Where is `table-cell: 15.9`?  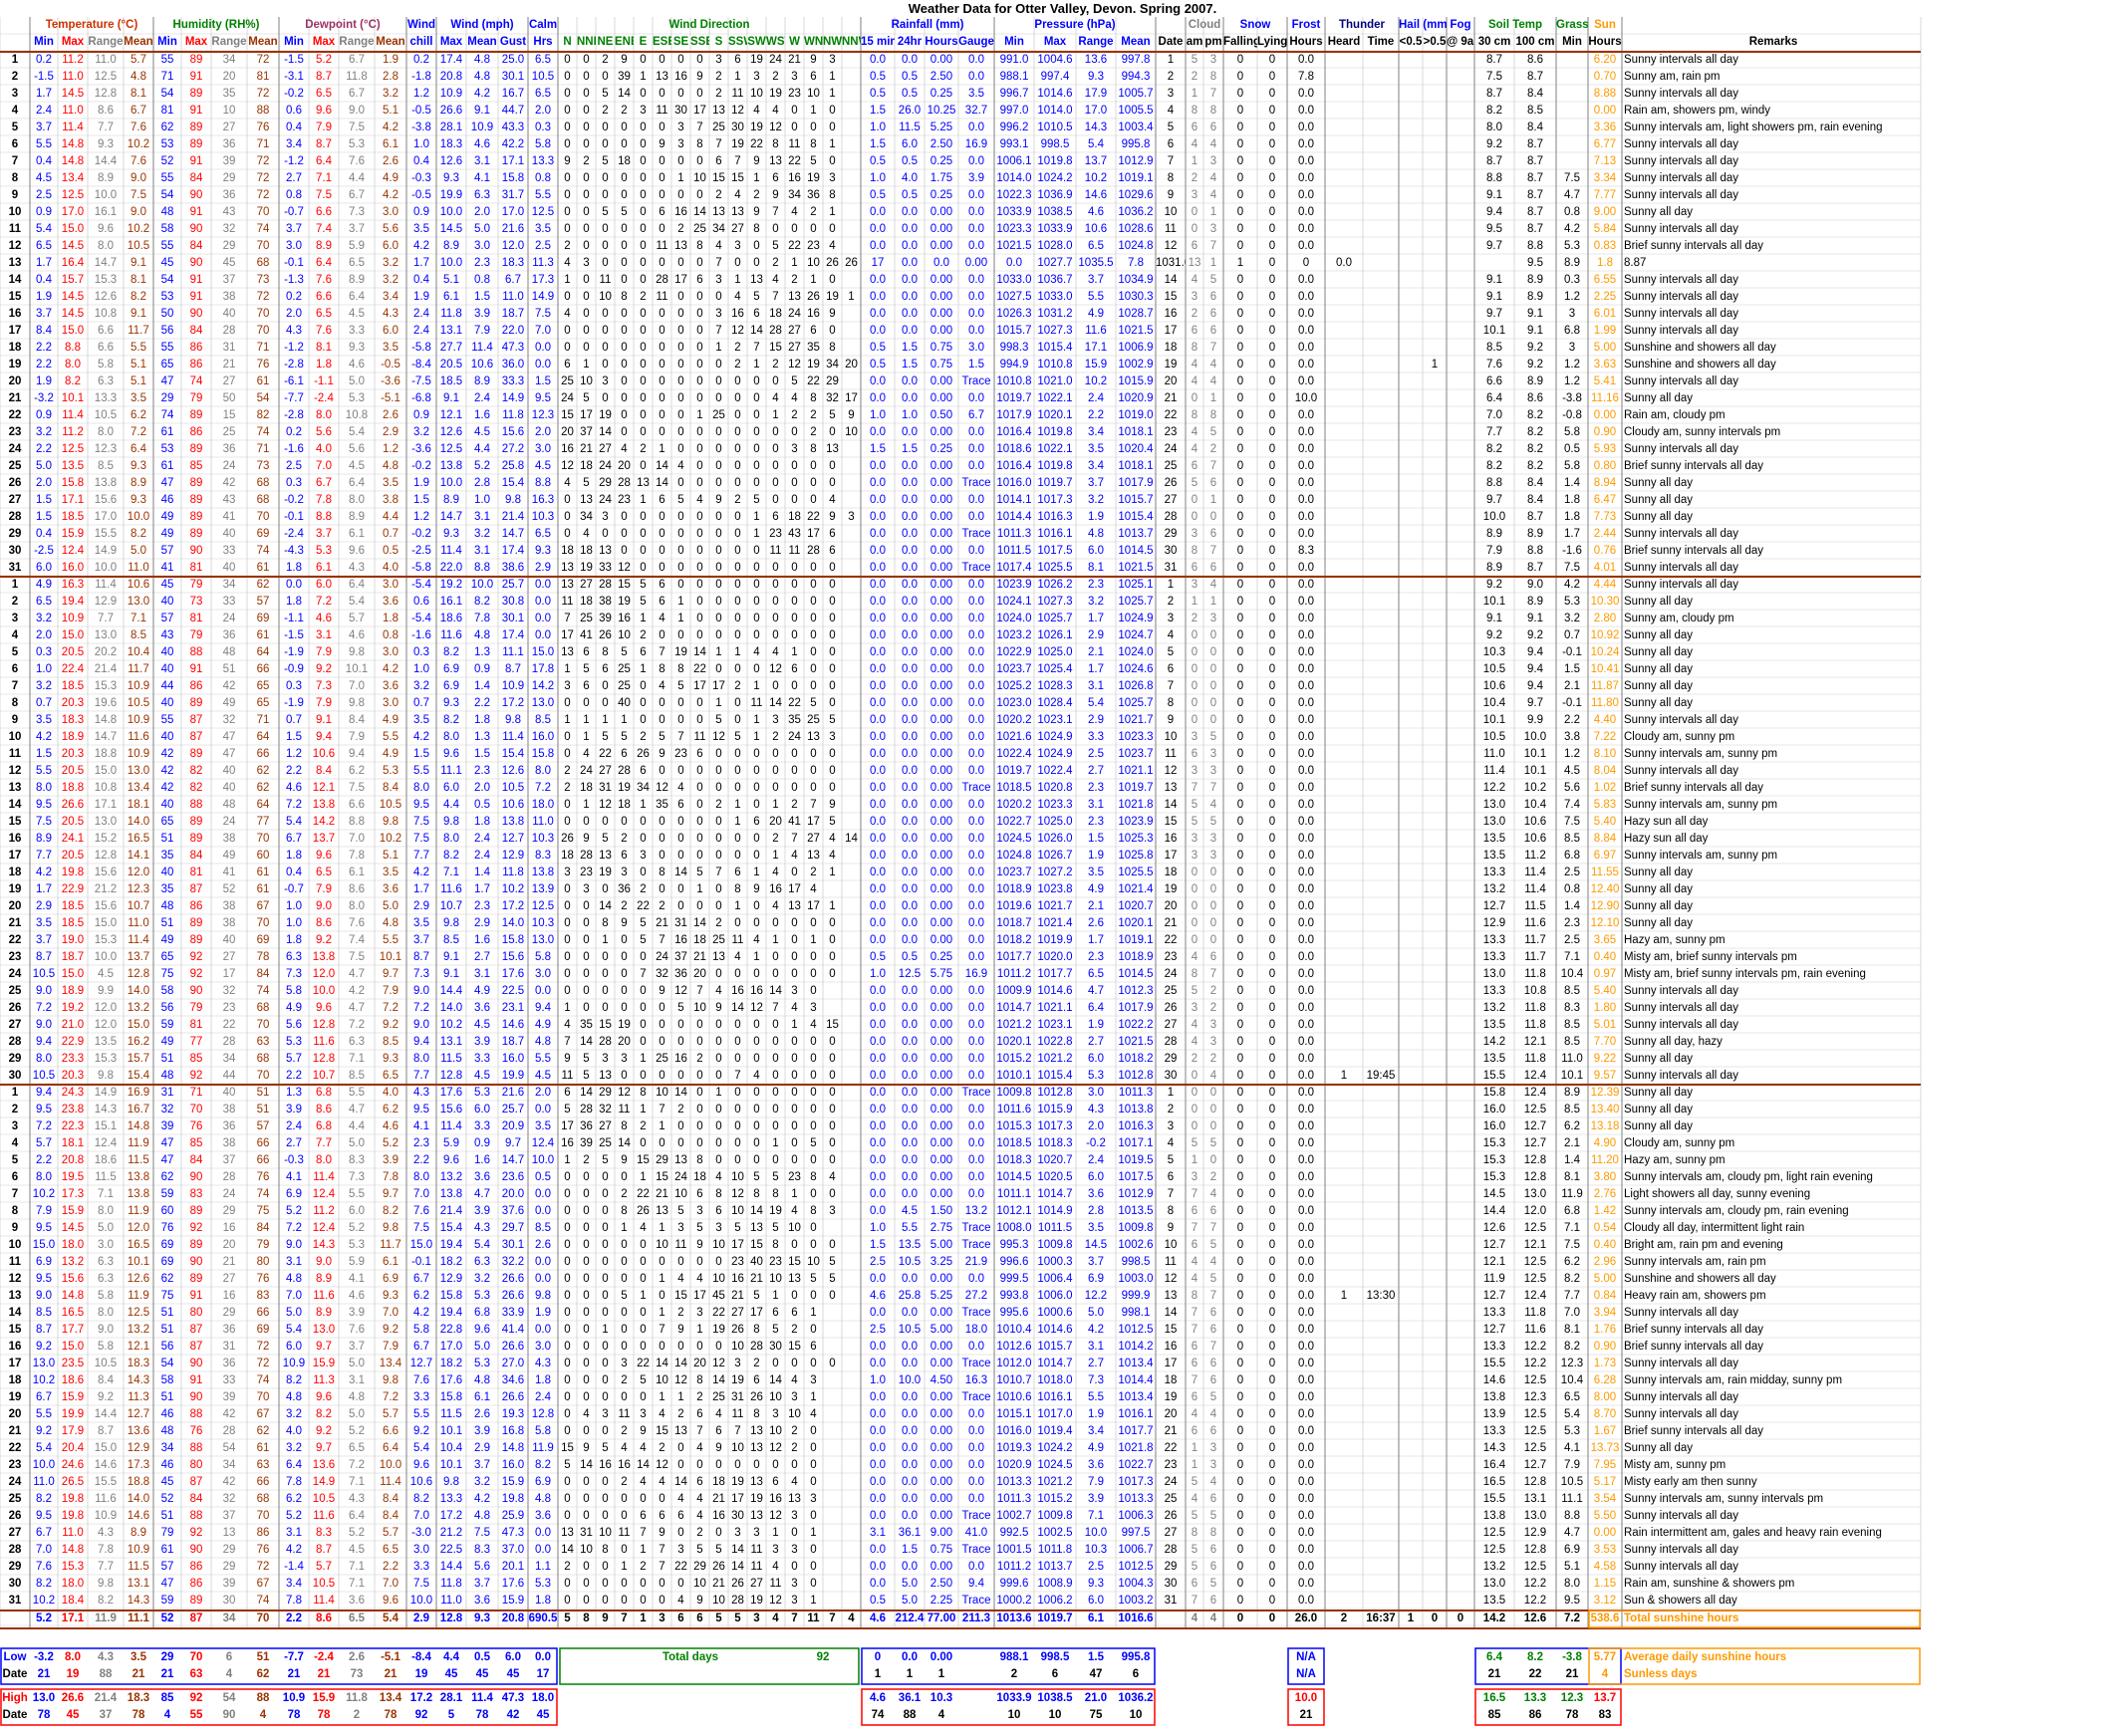
table-cell: 15.9 is located at coordinates (73, 1397).